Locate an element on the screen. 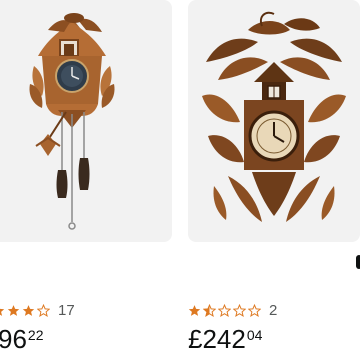  price-fraction: 04 is located at coordinates (254, 335).